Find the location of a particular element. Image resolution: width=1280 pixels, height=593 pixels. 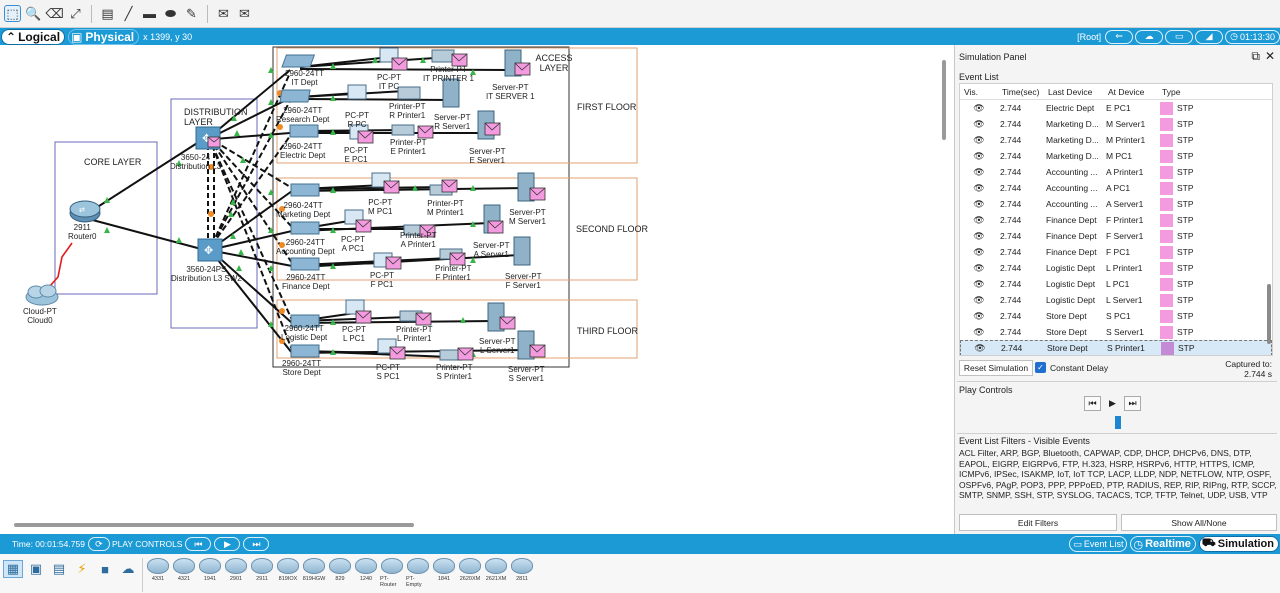

column-header: Vis. is located at coordinates (979, 91).